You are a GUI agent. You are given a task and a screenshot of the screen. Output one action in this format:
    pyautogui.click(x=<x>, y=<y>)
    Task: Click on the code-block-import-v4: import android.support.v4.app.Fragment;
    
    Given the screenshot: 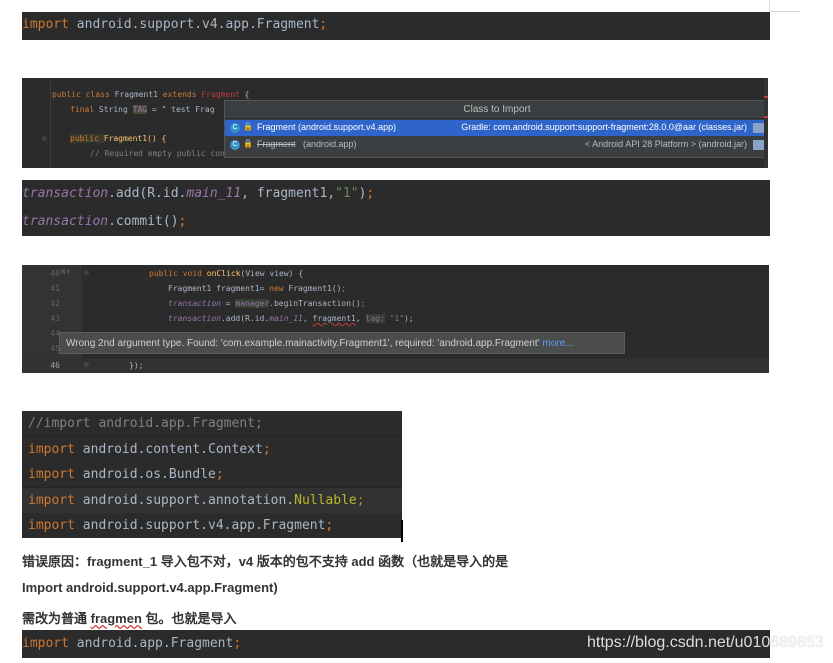 What is the action you would take?
    pyautogui.click(x=396, y=26)
    